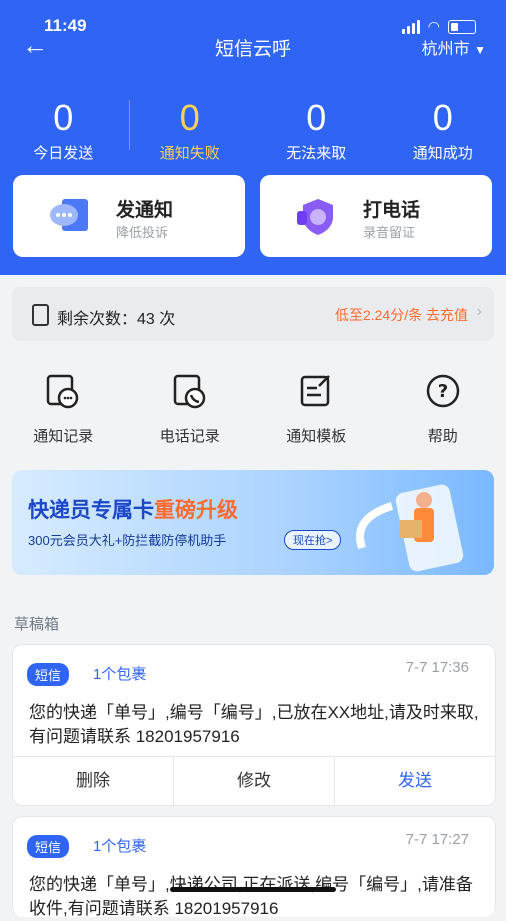  I want to click on stat-label: 今日发送, so click(63, 152).